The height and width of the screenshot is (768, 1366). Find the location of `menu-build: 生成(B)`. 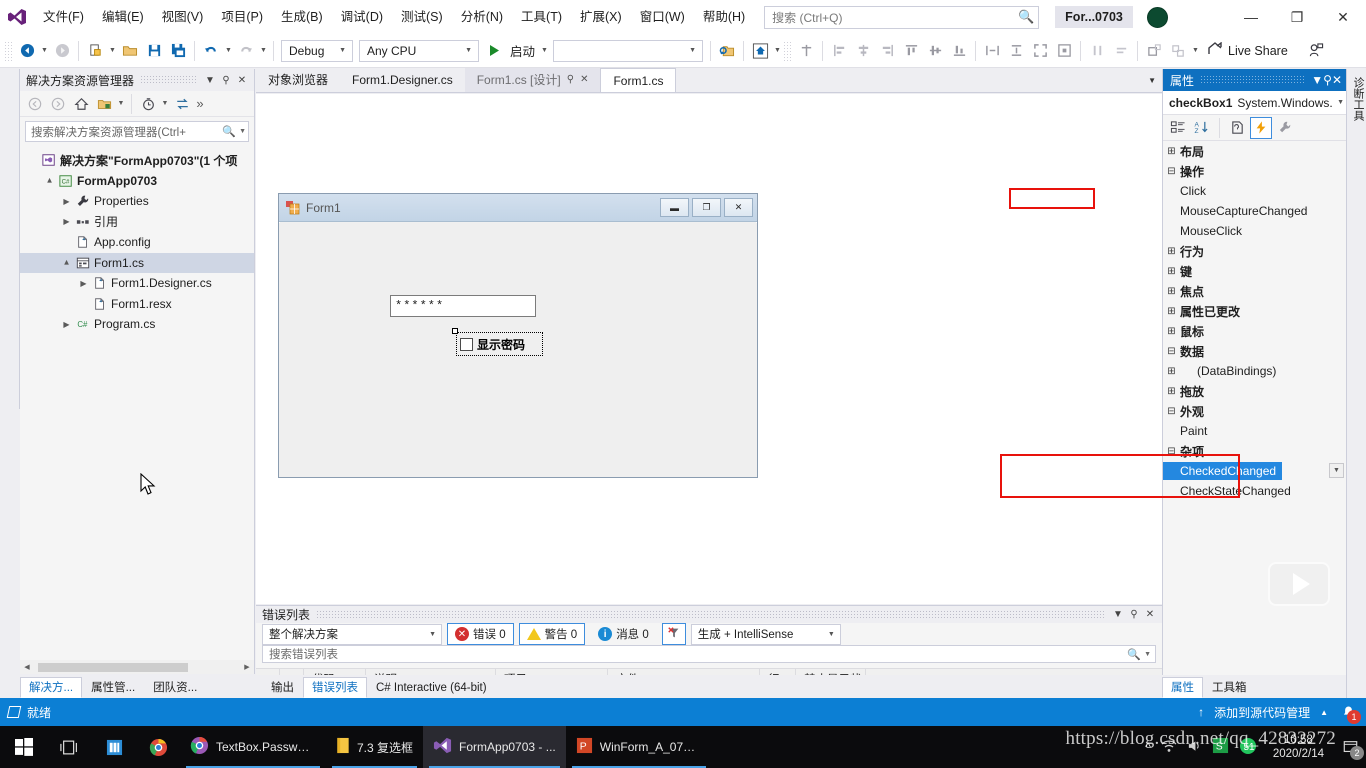

menu-build: 生成(B) is located at coordinates (302, 17).